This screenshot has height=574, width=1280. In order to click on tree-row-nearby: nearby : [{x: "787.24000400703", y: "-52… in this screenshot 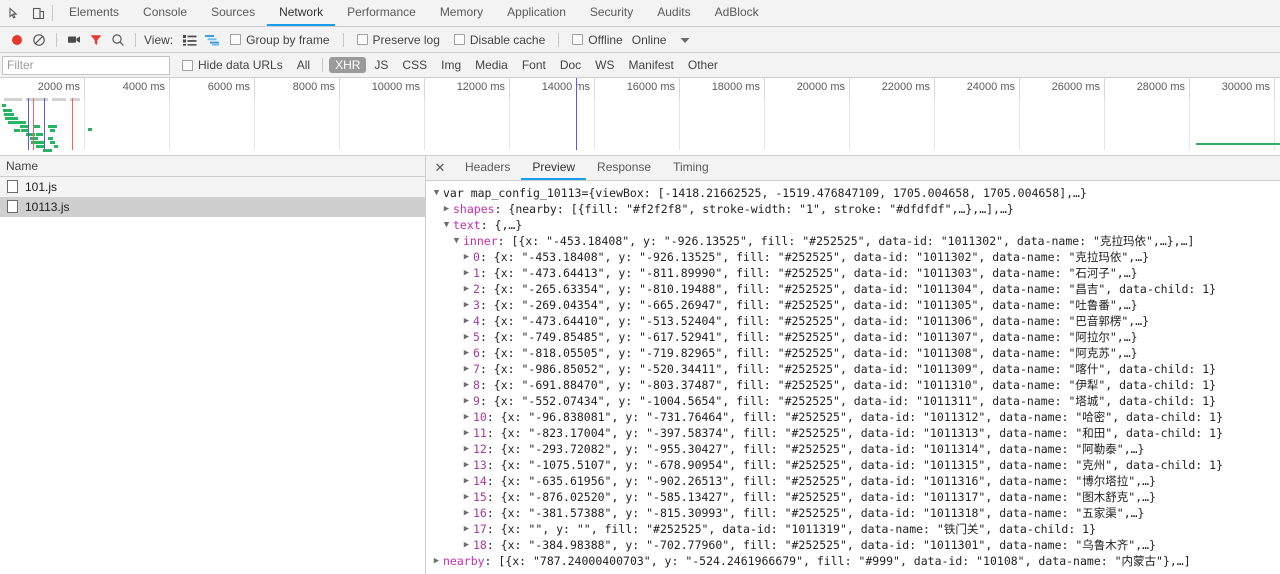, I will do `click(855, 561)`.